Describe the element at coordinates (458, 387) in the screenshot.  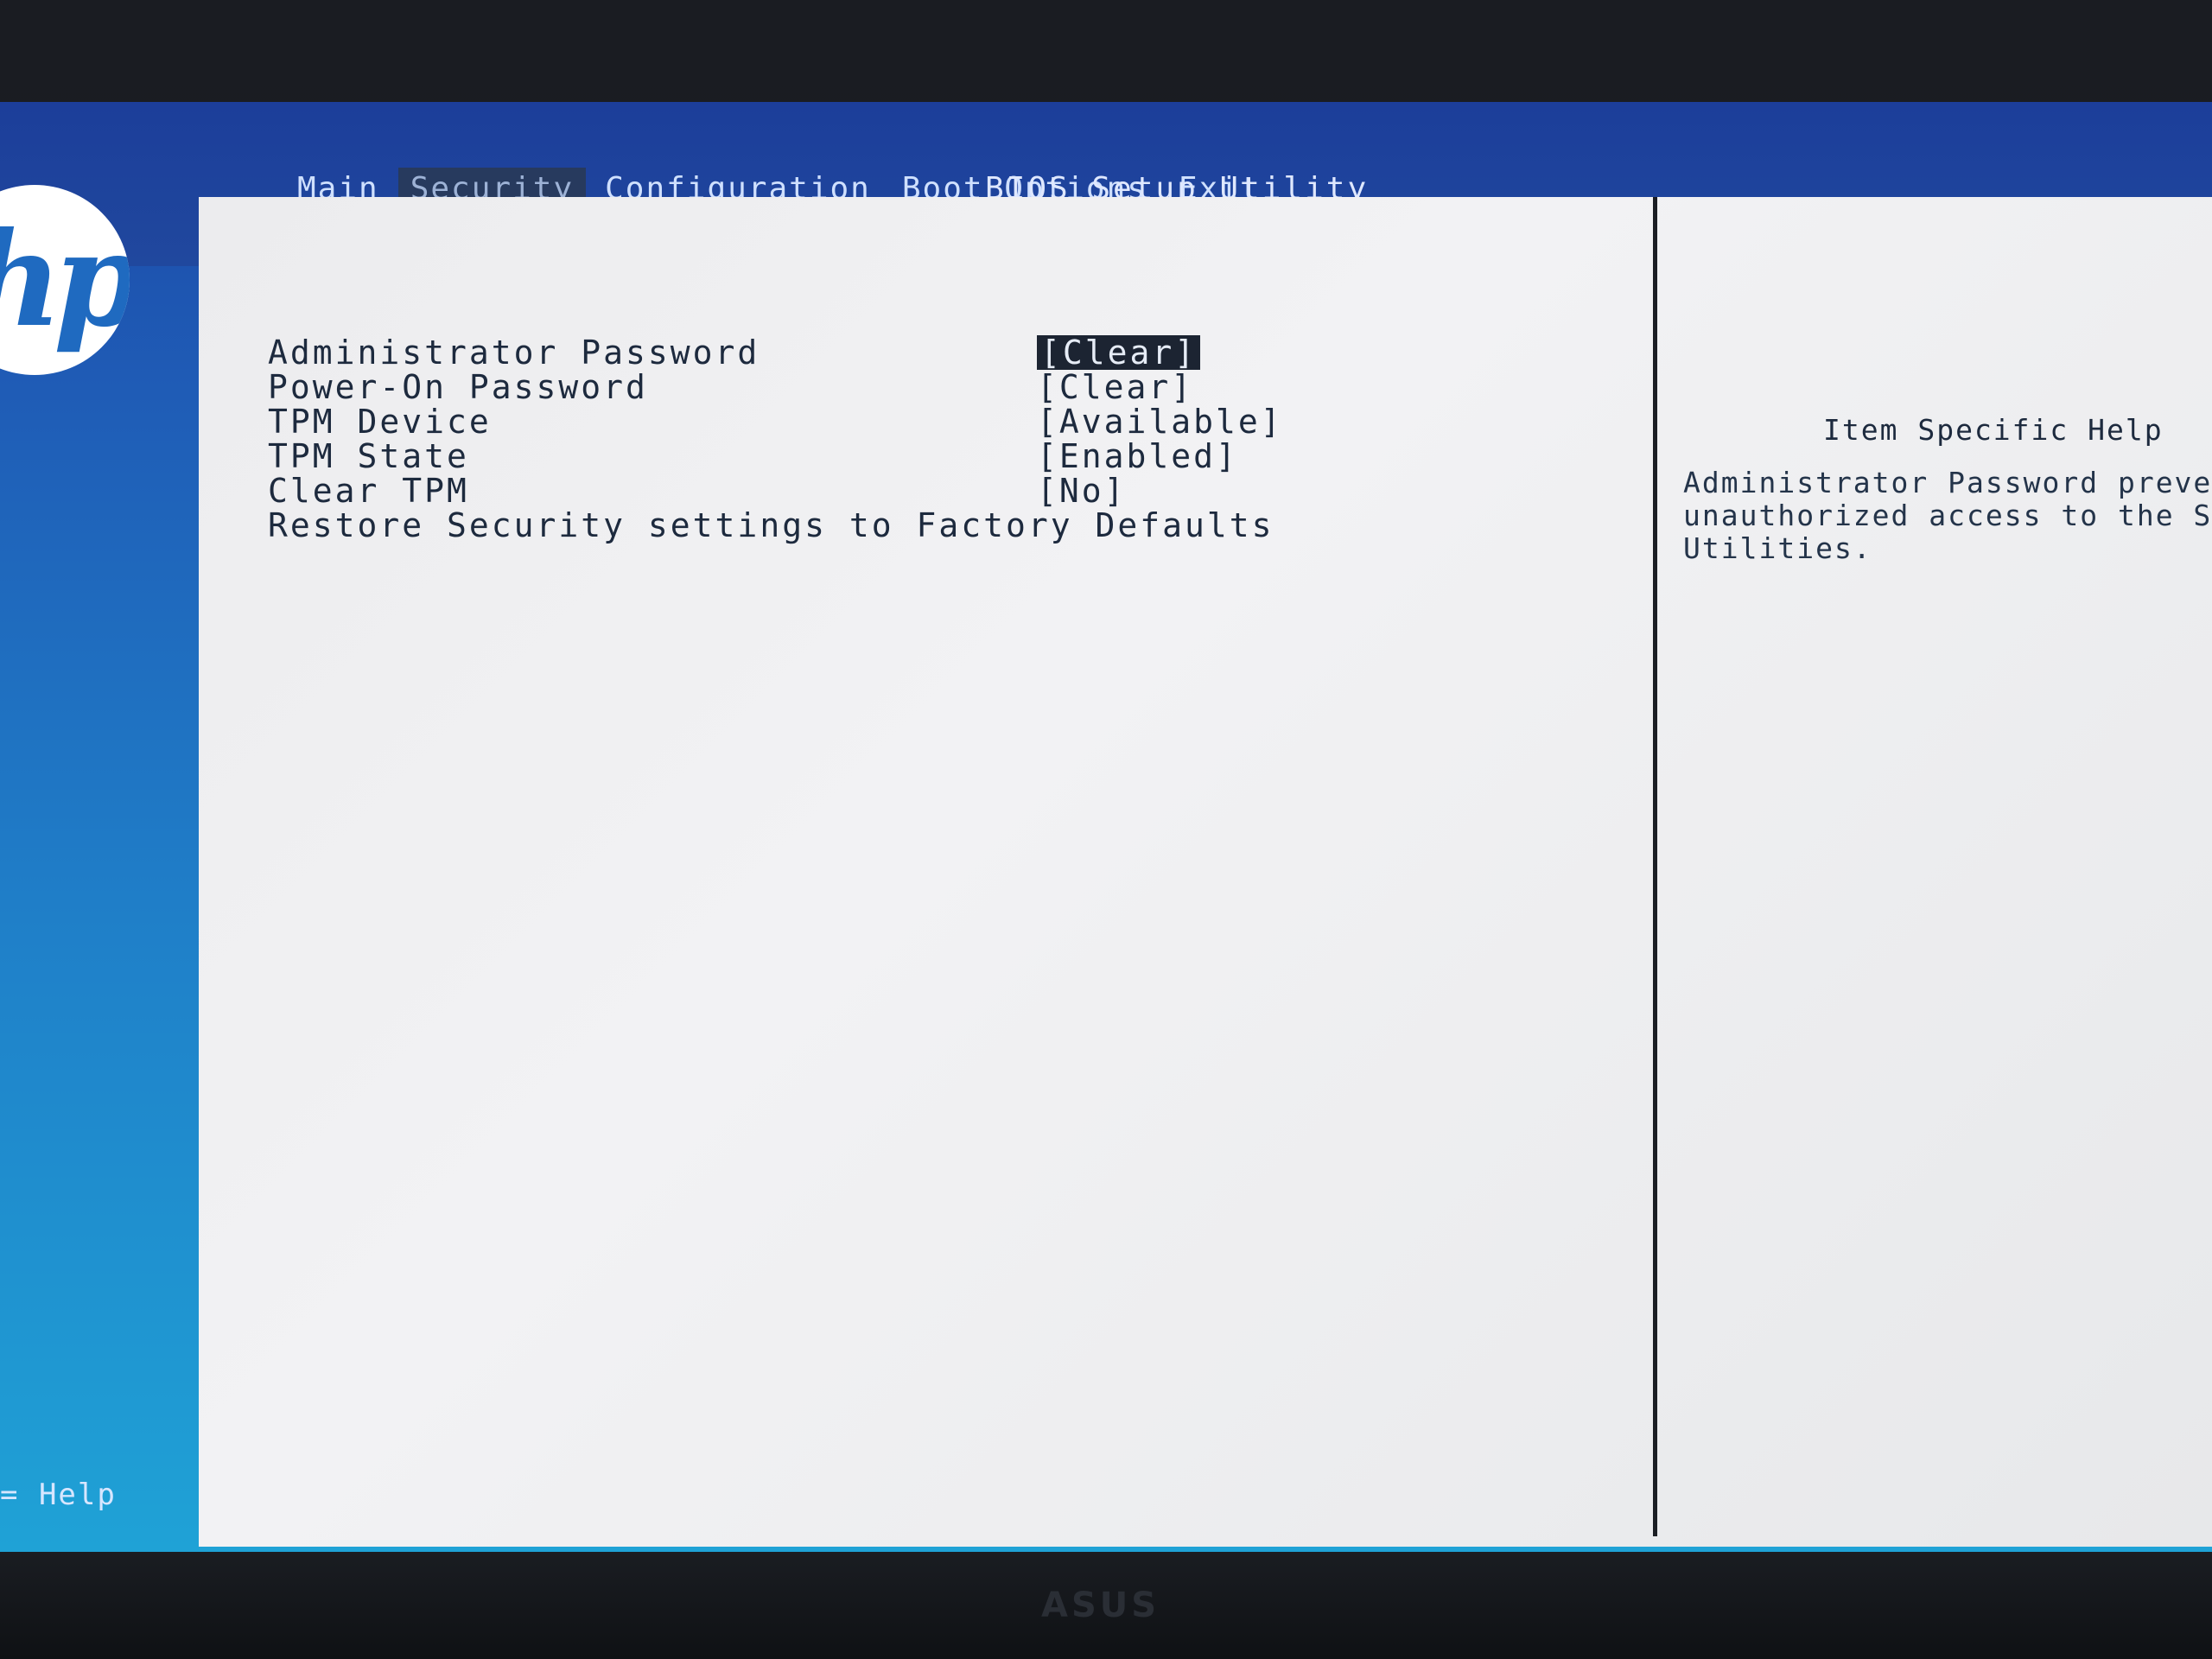
I see `setting-label: Power-On Password` at that location.